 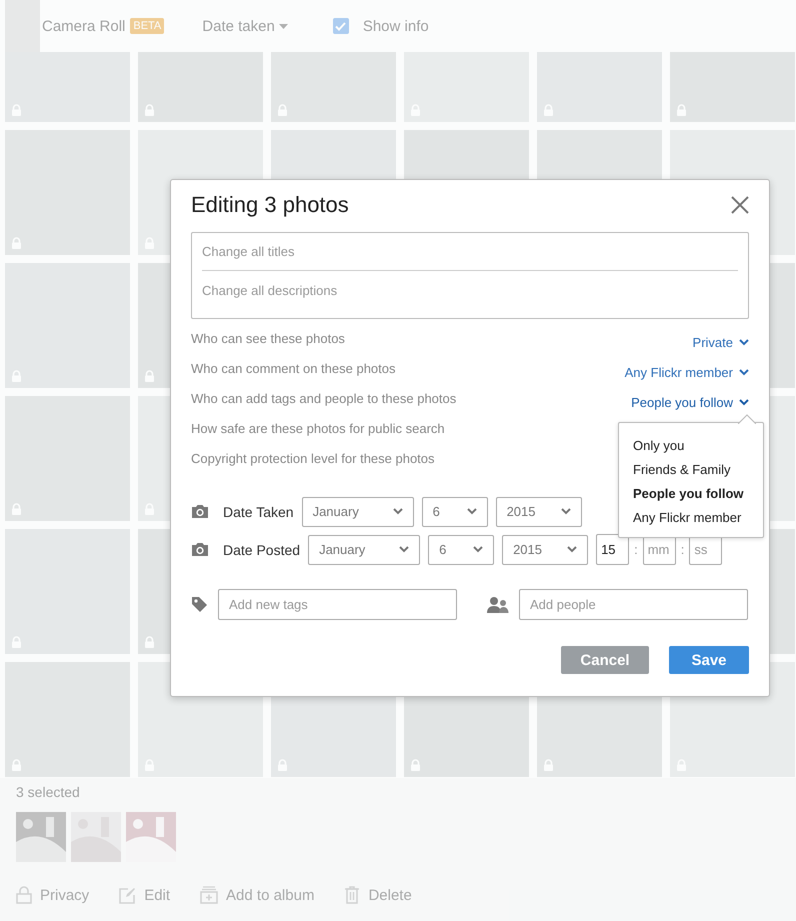 I want to click on show-info-checkbox, so click(x=340, y=26).